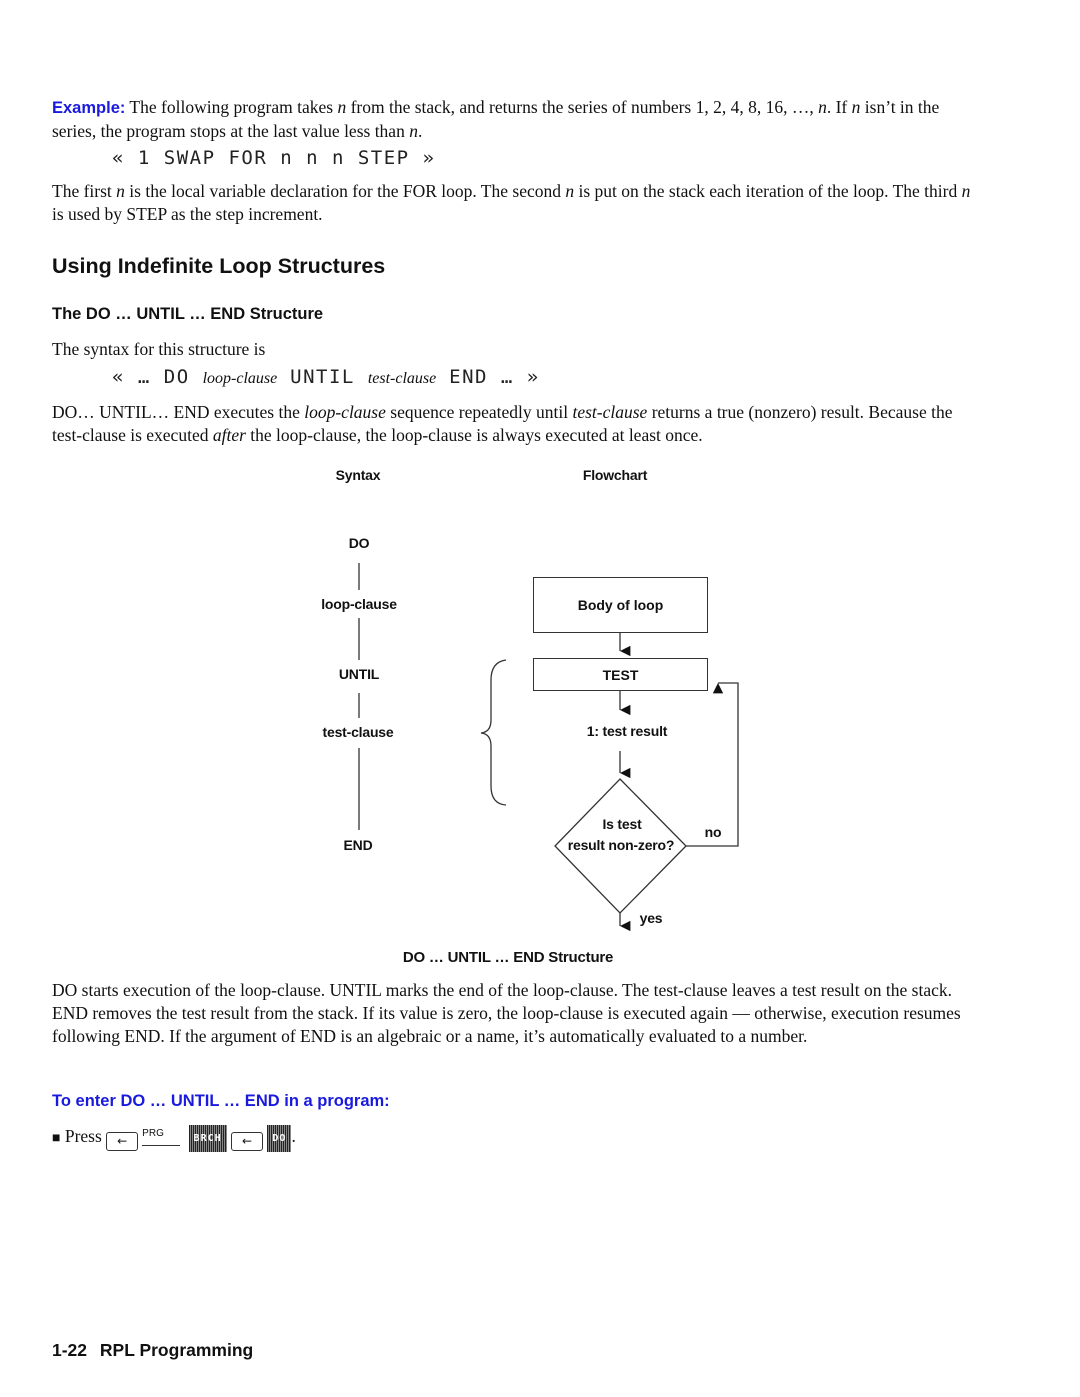 This screenshot has height=1397, width=1080. Describe the element at coordinates (358, 475) in the screenshot. I see `syntax-header: Syntax` at that location.